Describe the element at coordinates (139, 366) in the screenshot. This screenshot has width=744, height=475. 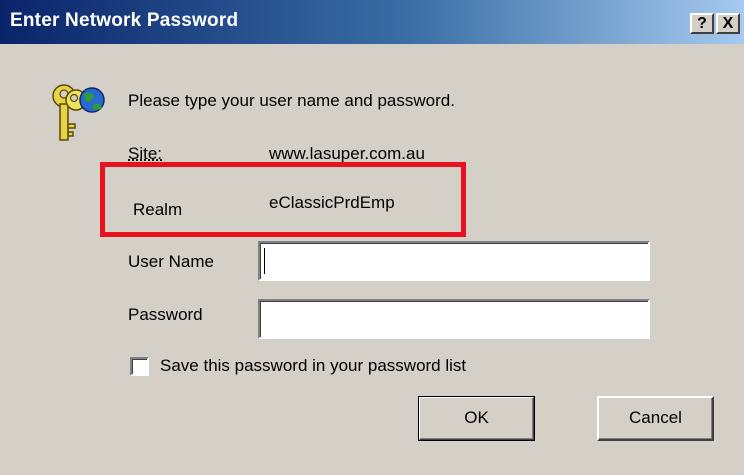
I see `save-password-checkbox` at that location.